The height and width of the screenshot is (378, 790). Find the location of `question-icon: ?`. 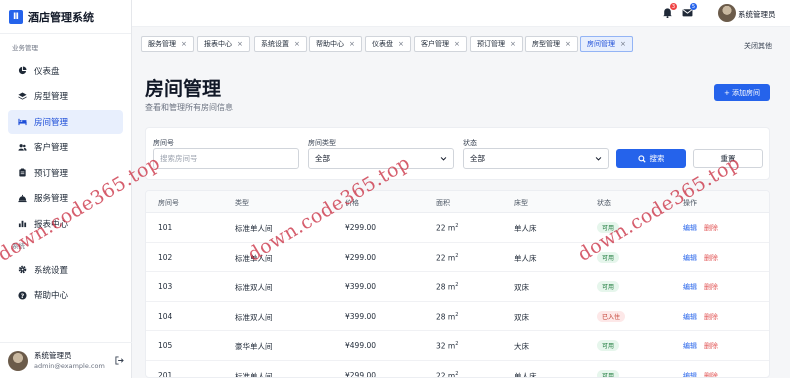

question-icon: ? is located at coordinates (22, 295).